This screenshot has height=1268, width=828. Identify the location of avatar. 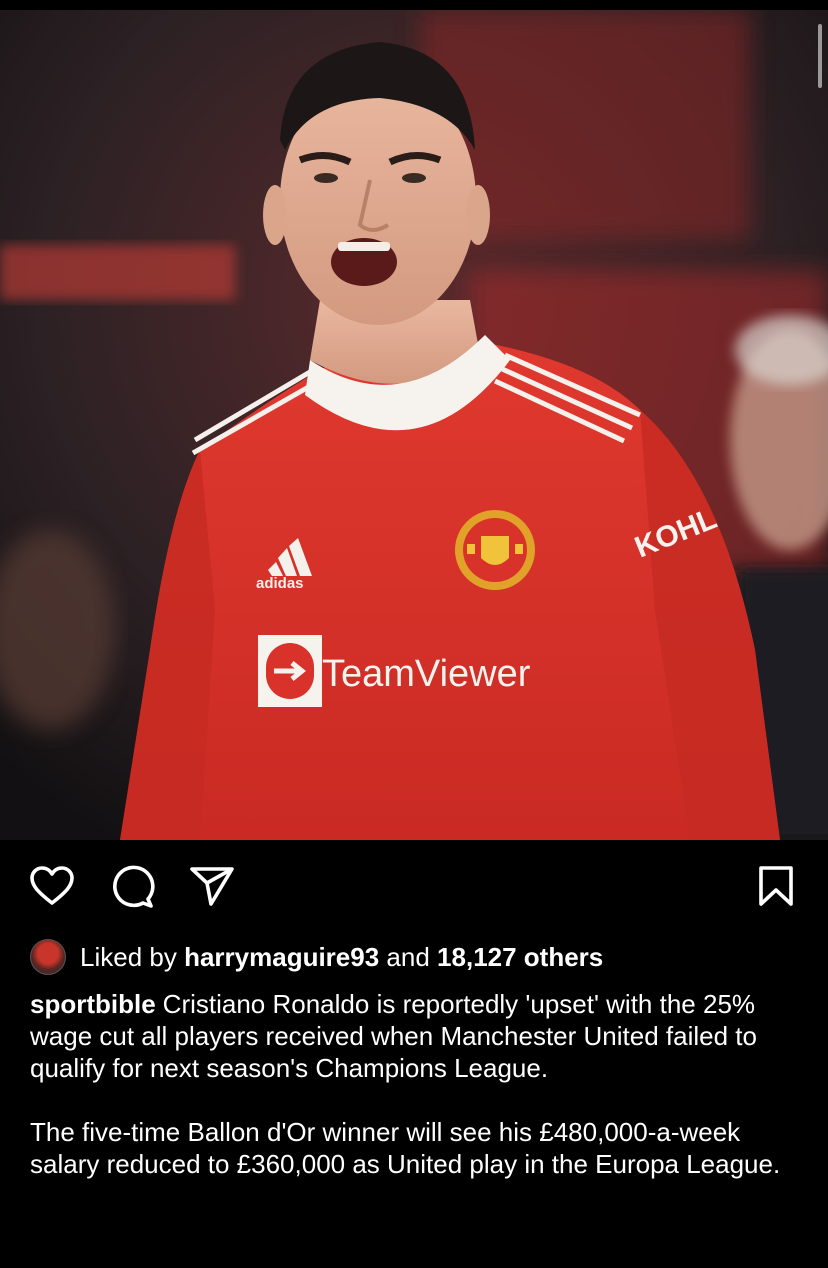
(48, 957).